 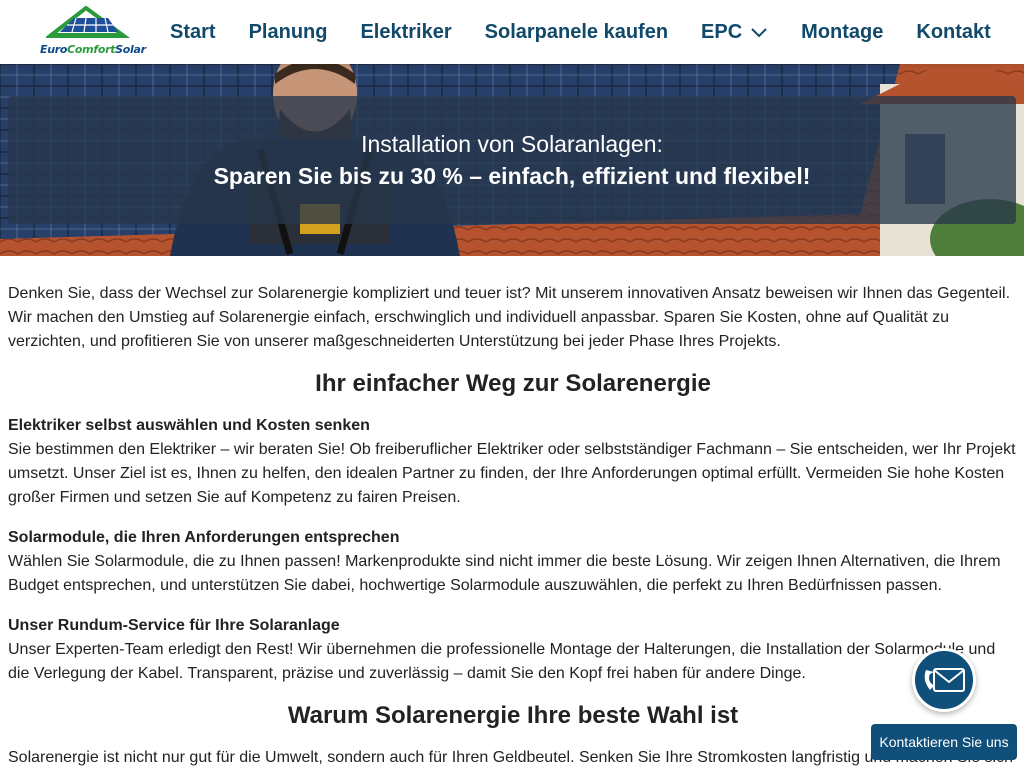 I want to click on logo-text: EuroComfortSolar, so click(x=93, y=49).